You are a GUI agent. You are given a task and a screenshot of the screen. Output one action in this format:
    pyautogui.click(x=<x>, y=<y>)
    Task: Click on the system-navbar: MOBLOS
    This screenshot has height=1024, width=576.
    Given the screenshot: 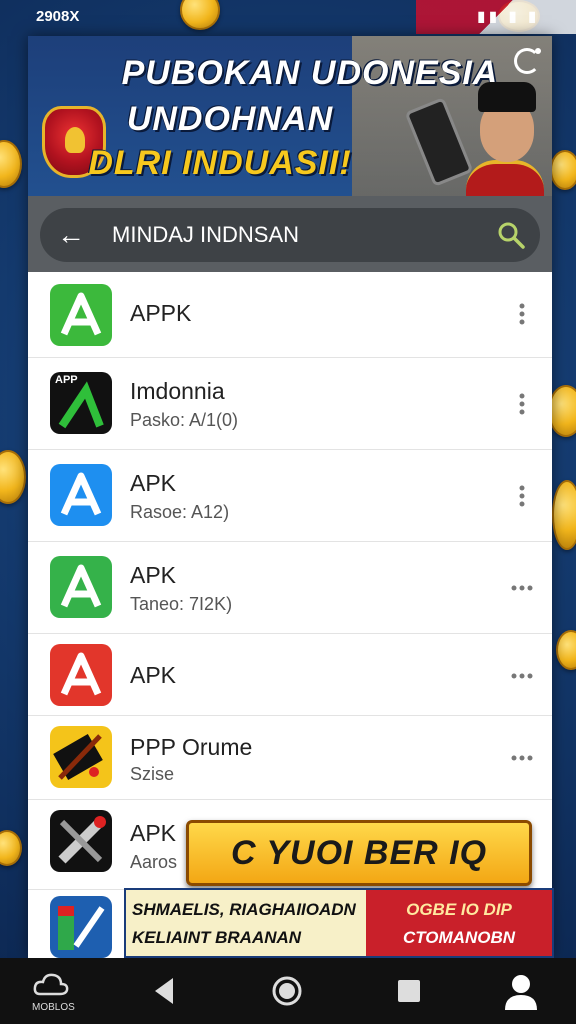 What is the action you would take?
    pyautogui.click(x=288, y=991)
    